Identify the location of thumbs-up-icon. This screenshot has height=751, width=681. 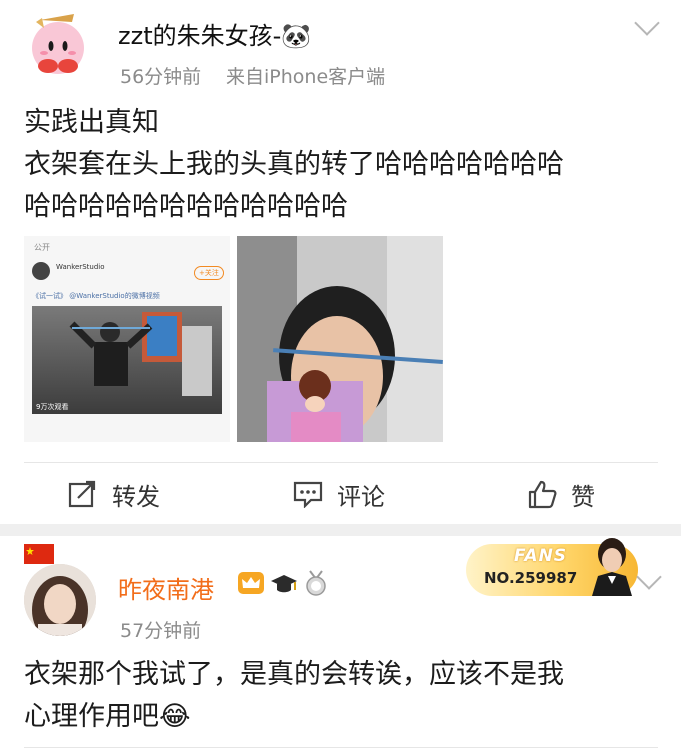
(542, 494).